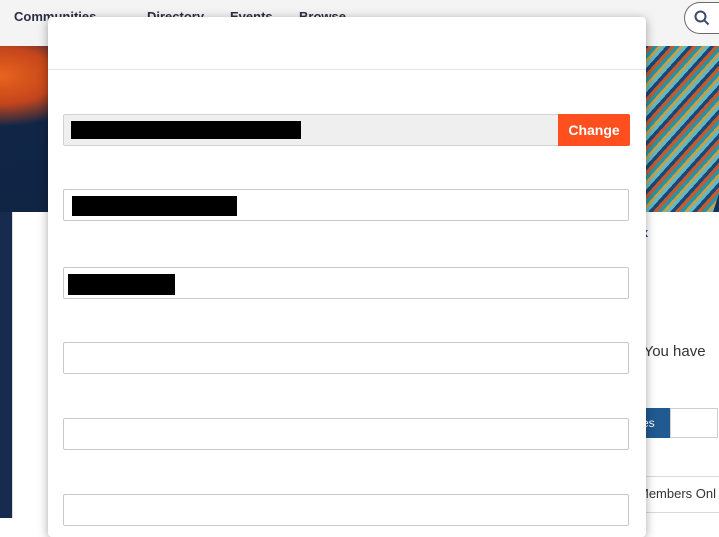  I want to click on change-button: Change, so click(594, 130).